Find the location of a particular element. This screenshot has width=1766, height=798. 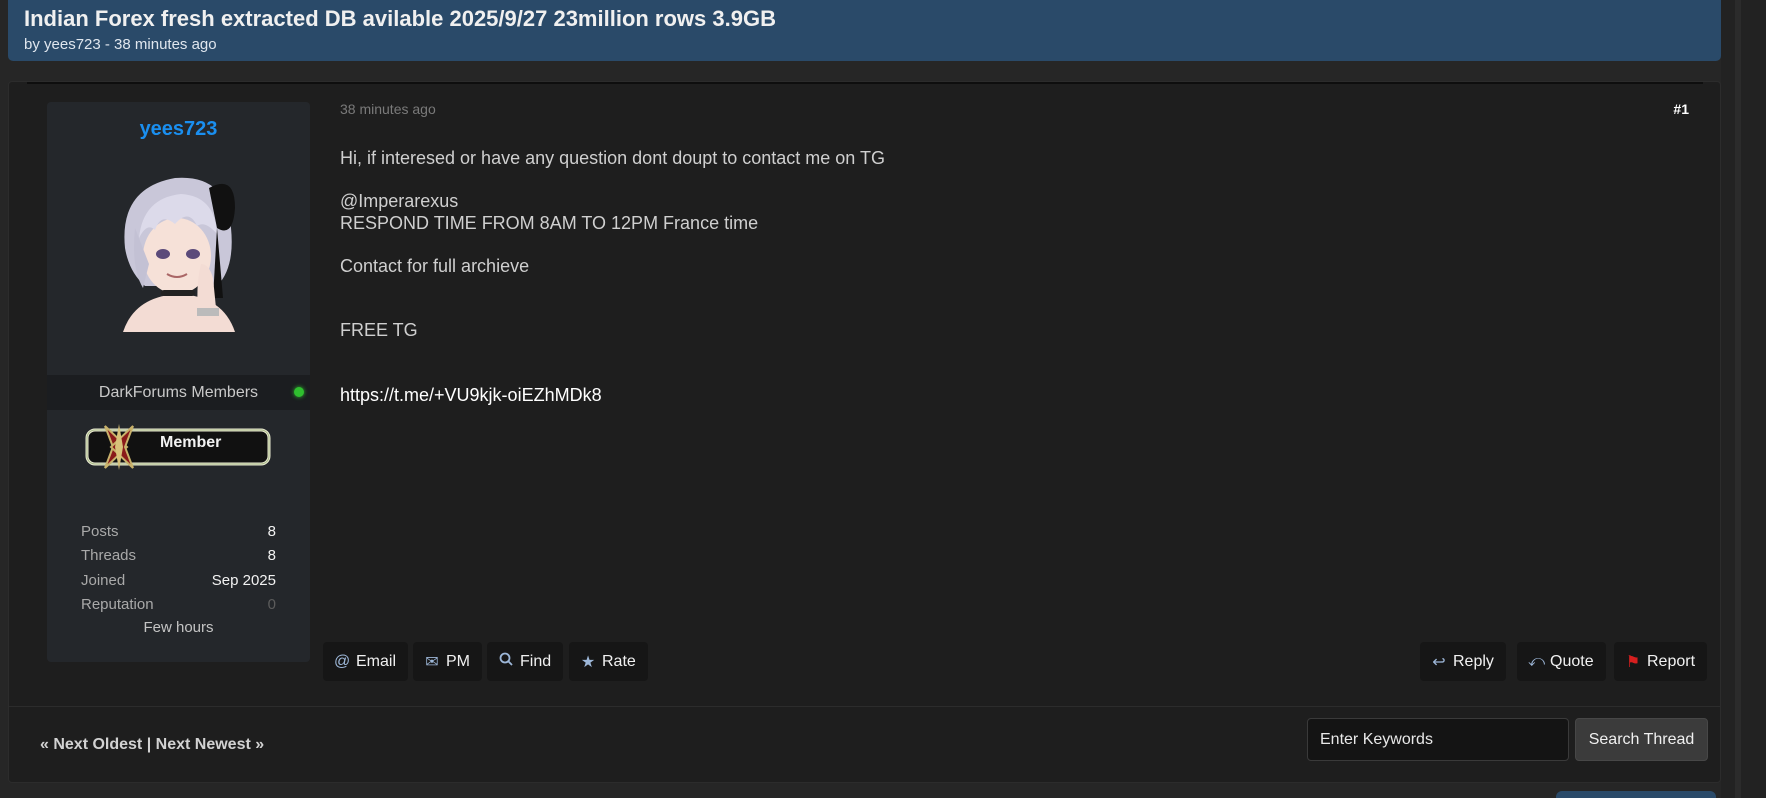

find-button: Find is located at coordinates (525, 661).